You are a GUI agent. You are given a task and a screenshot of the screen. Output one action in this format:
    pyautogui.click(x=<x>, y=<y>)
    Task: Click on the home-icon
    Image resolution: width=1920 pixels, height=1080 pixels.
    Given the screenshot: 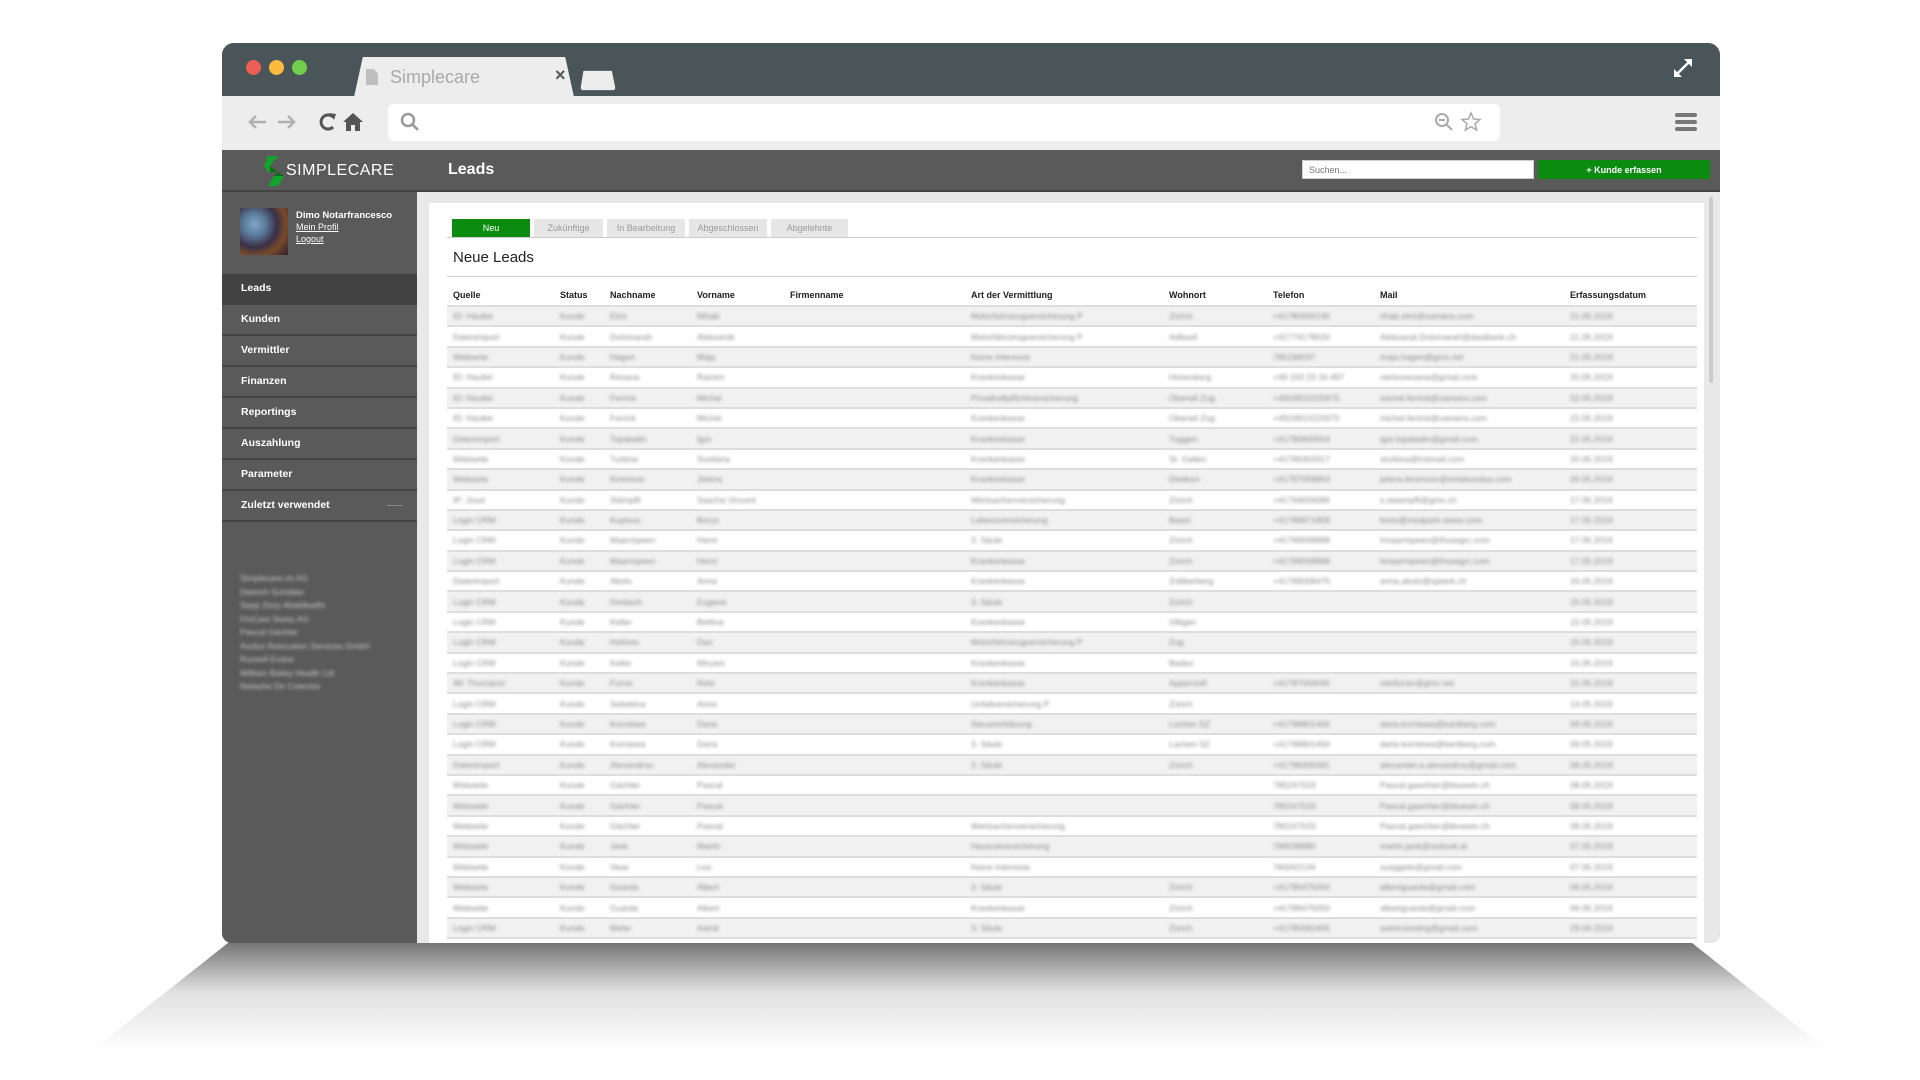 What is the action you would take?
    pyautogui.click(x=353, y=122)
    